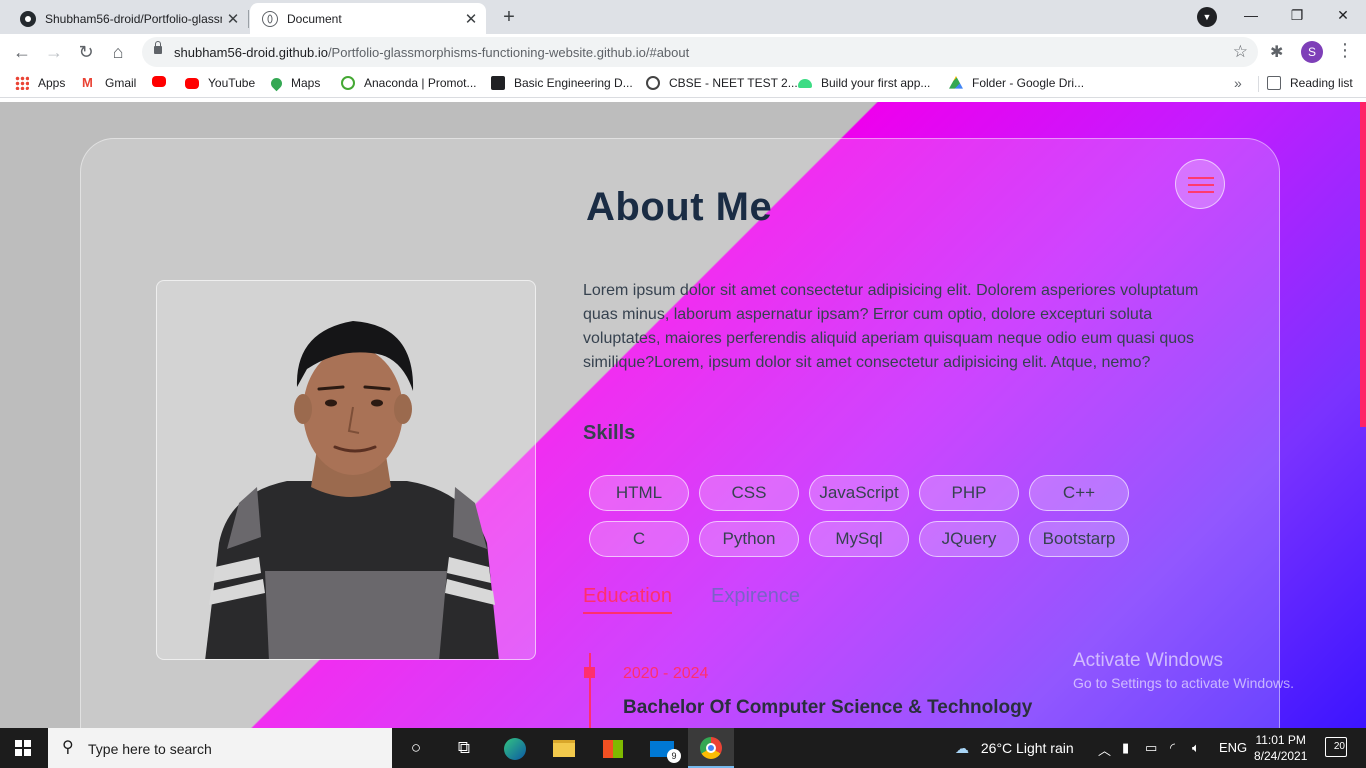 The image size is (1366, 768). I want to click on skill-chip-cpp: C++, so click(1079, 493).